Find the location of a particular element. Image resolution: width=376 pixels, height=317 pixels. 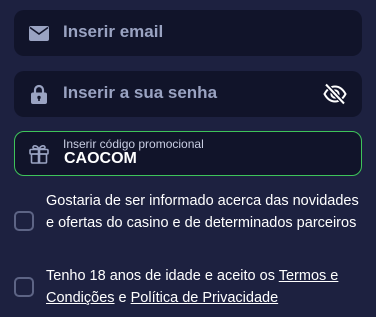

lock-icon is located at coordinates (39, 94).